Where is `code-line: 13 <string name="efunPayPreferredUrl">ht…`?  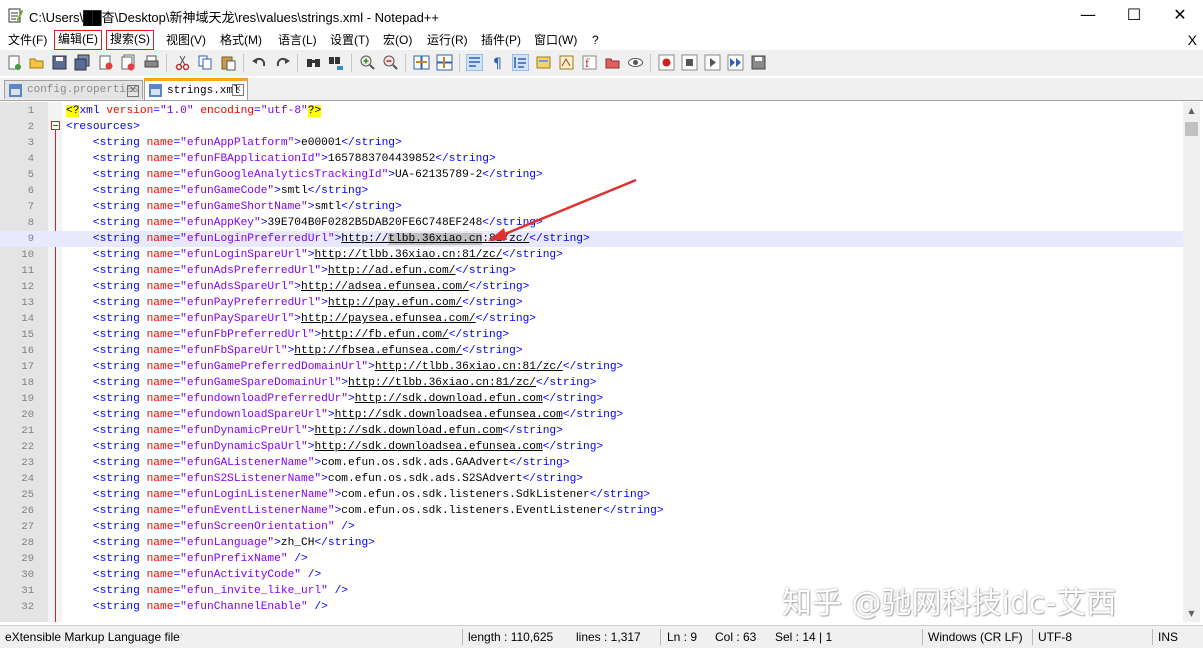
code-line: 13 <string name="efunPayPreferredUrl">ht… is located at coordinates (591, 303).